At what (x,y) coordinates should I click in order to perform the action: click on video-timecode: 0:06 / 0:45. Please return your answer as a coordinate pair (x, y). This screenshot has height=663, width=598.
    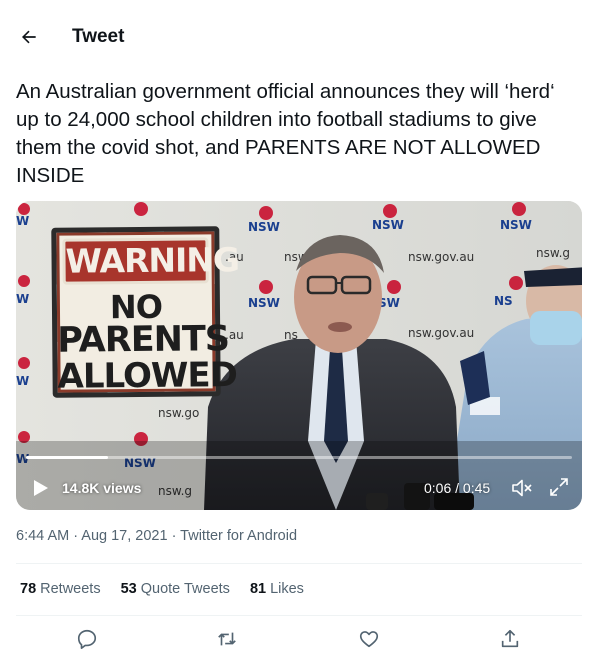
    Looking at the image, I should click on (457, 488).